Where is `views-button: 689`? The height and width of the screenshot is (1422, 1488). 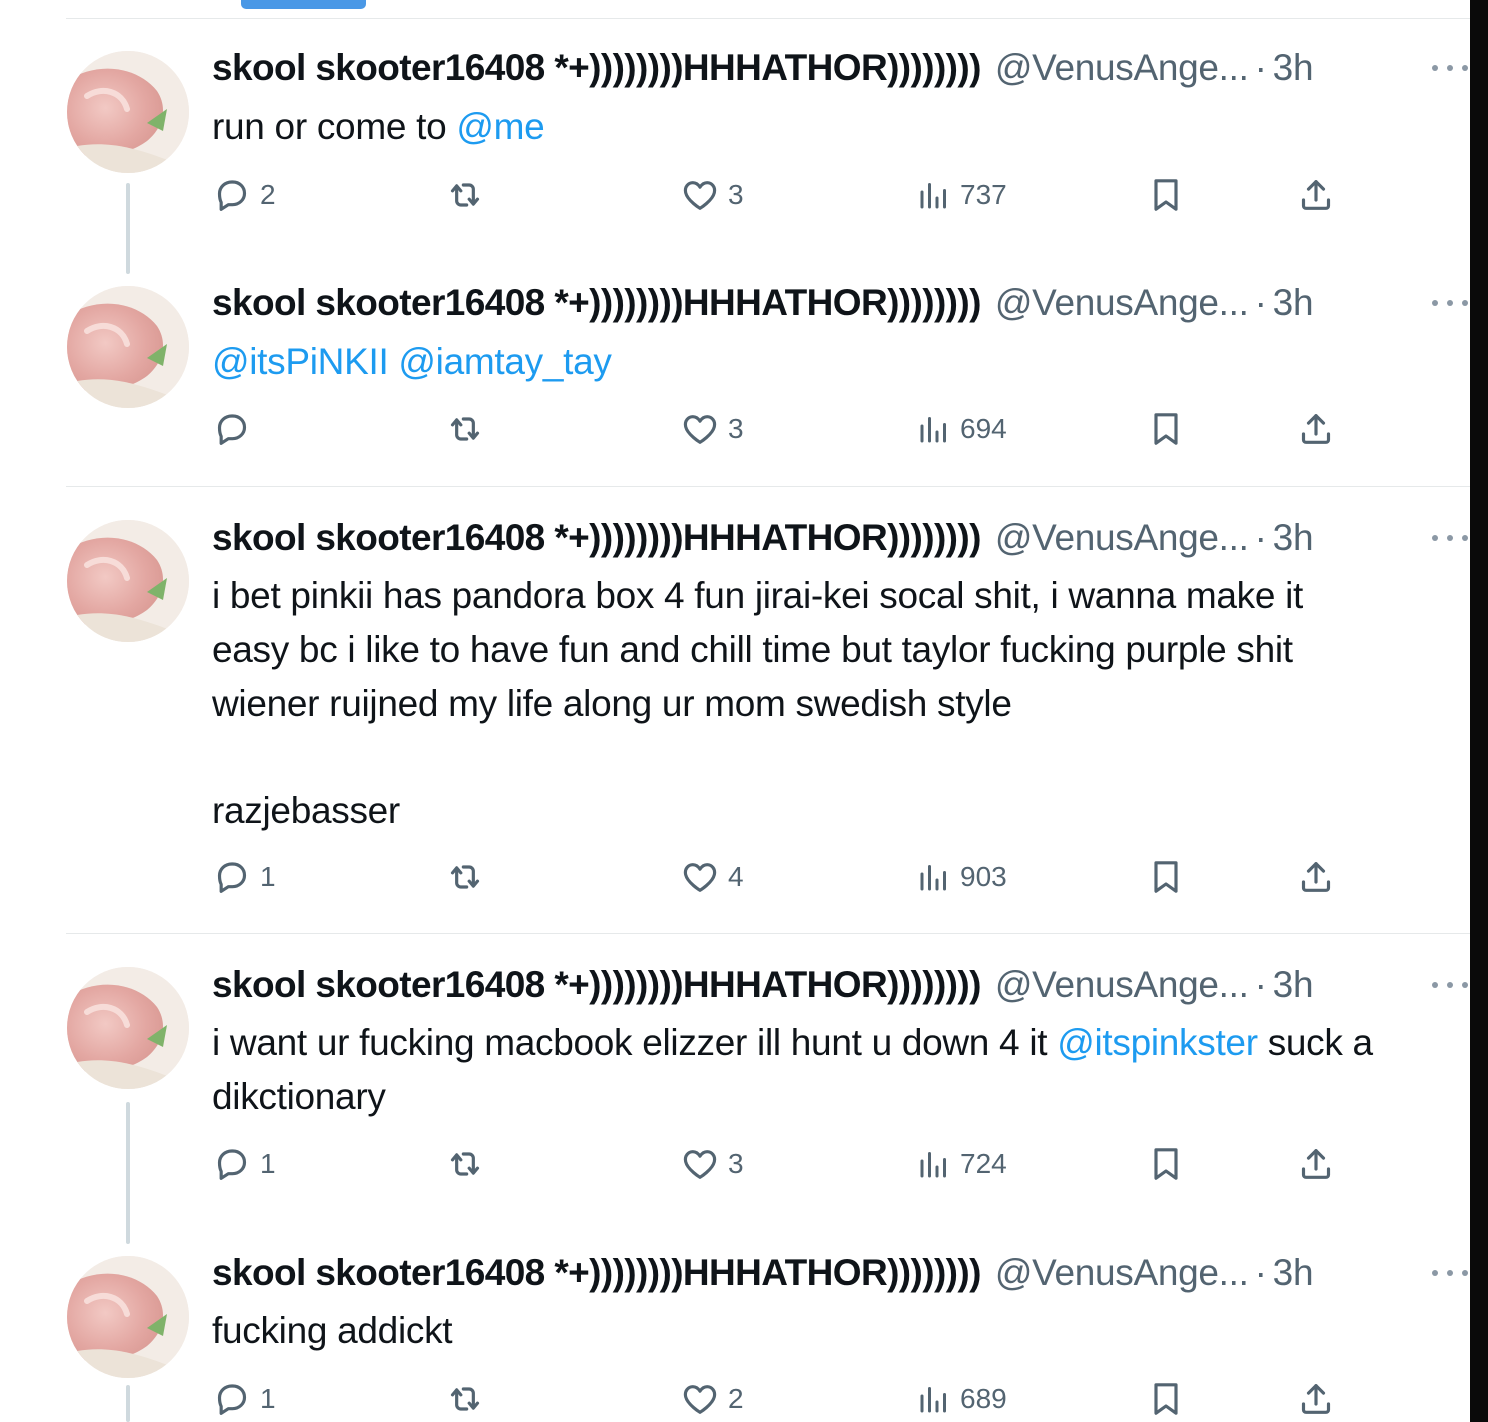 views-button: 689 is located at coordinates (961, 1399).